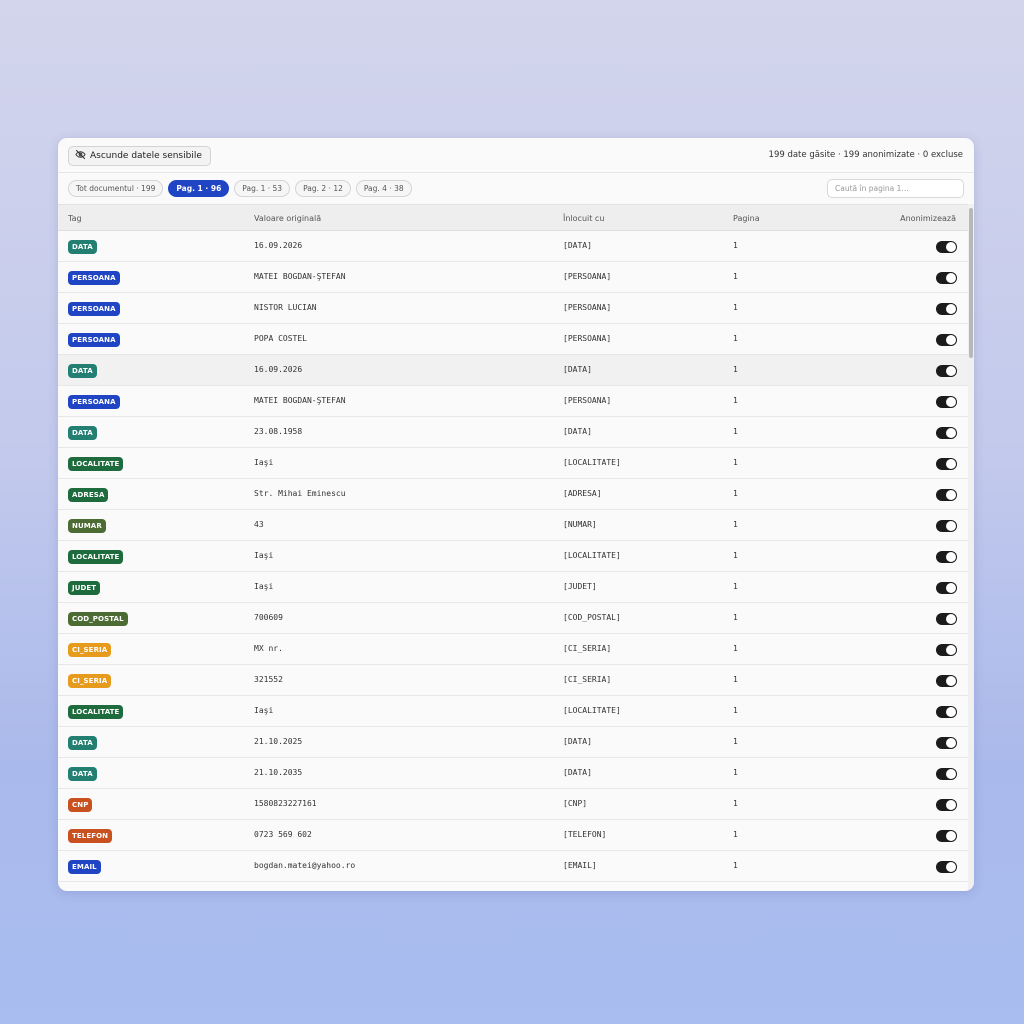 The width and height of the screenshot is (1024, 1024). What do you see at coordinates (278, 431) in the screenshot?
I see `original-value: 23.08.1958` at bounding box center [278, 431].